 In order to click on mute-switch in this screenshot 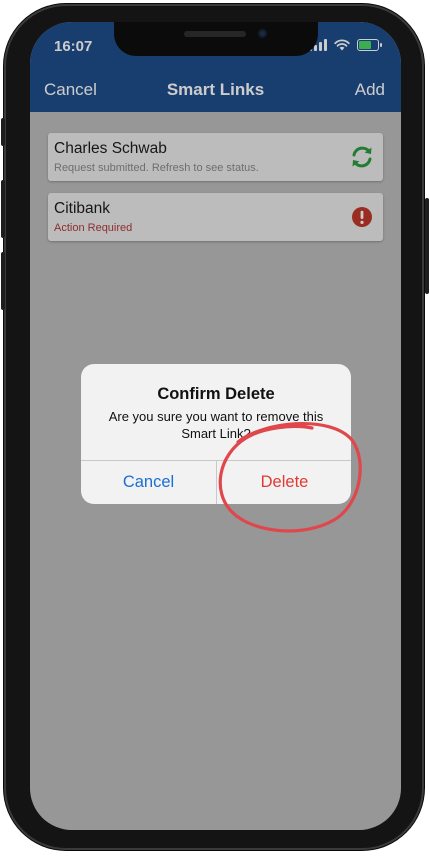, I will do `click(3, 132)`.